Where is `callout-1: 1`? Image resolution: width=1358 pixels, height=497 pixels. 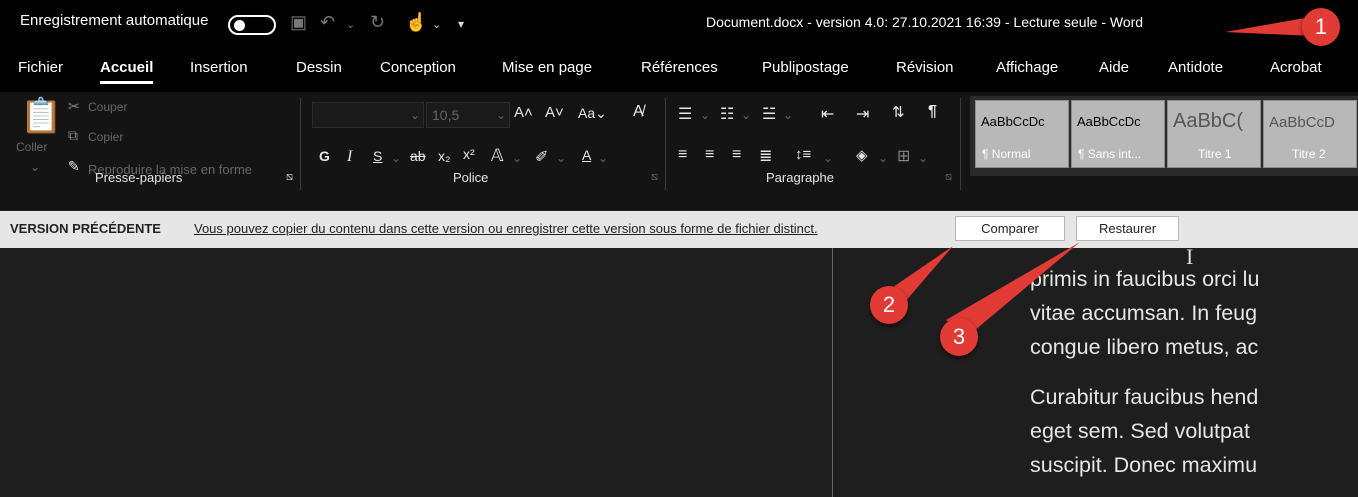 callout-1: 1 is located at coordinates (1321, 27).